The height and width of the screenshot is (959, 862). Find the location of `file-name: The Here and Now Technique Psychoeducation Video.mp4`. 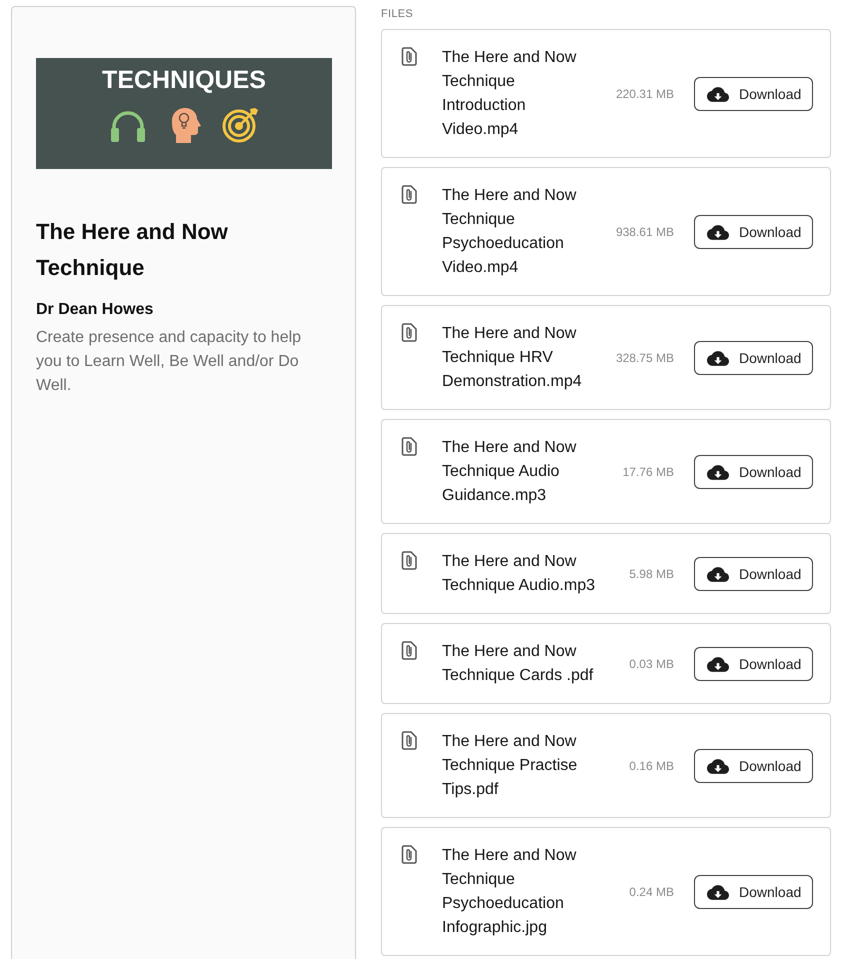

file-name: The Here and Now Technique Psychoeducation Video.mp4 is located at coordinates (510, 232).